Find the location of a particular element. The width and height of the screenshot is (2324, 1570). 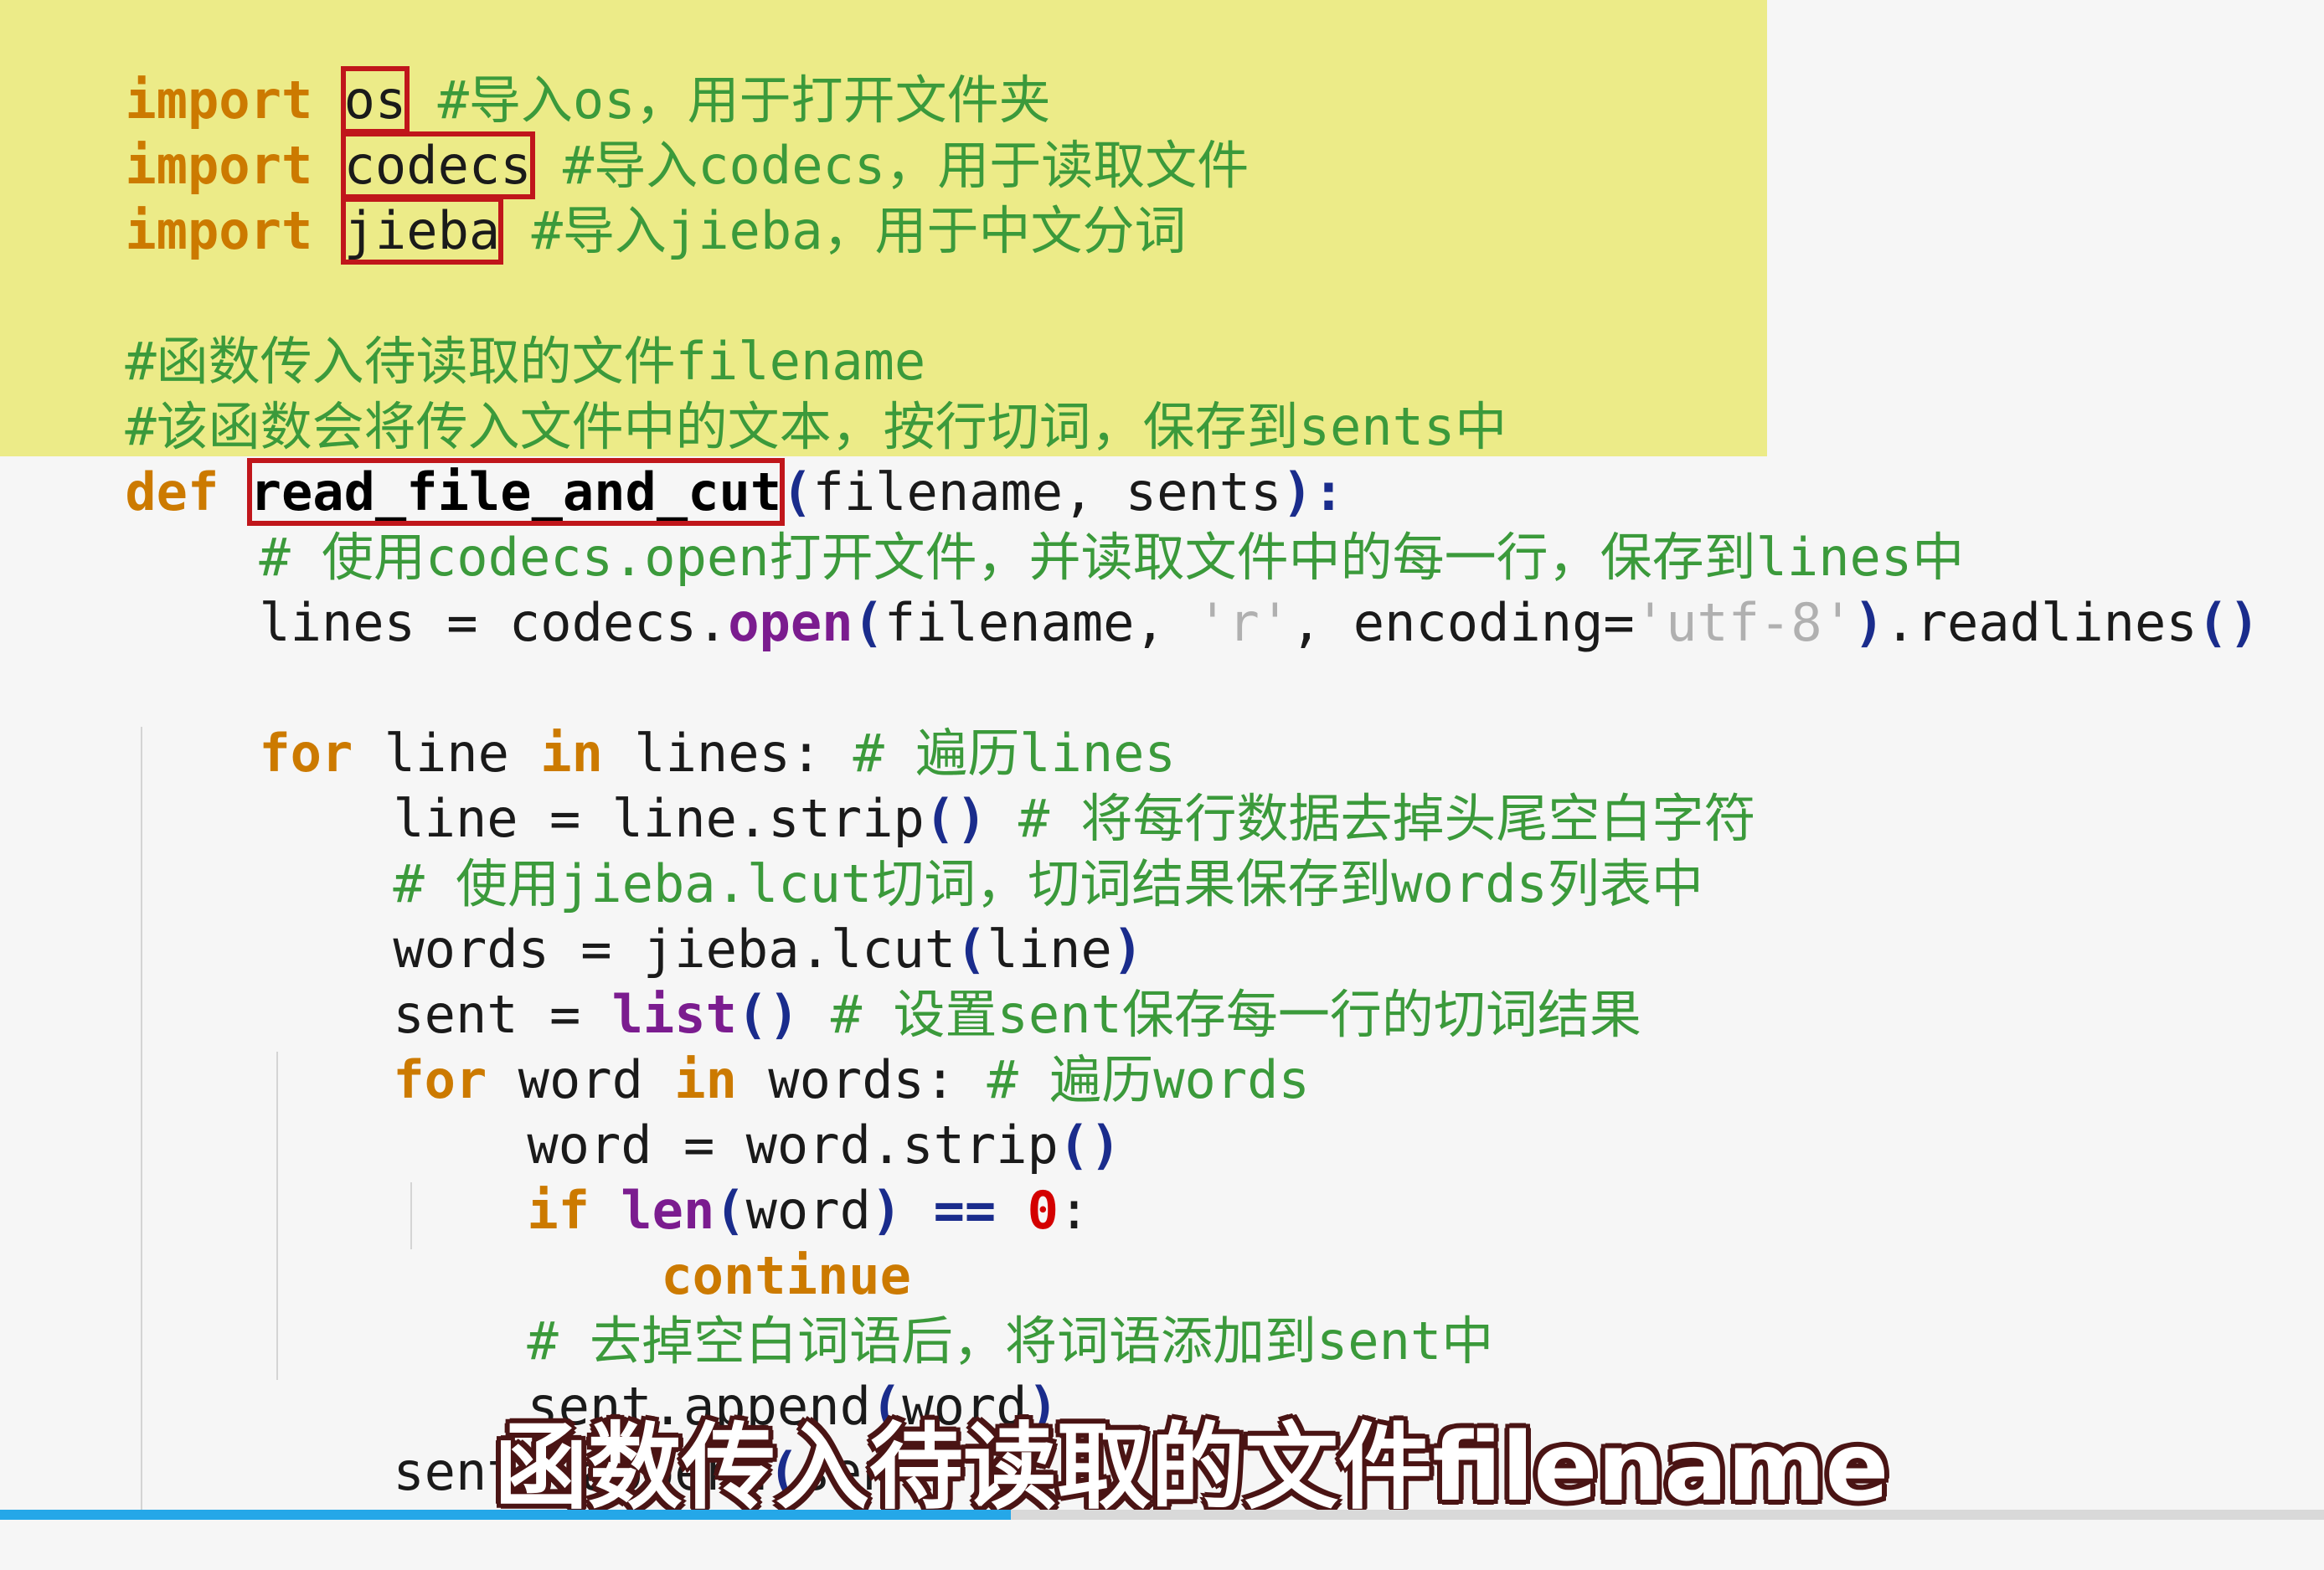

code-line-6: #该函数会将传入文件中的文本，按行切词，保存到sents中 is located at coordinates (753, 393).